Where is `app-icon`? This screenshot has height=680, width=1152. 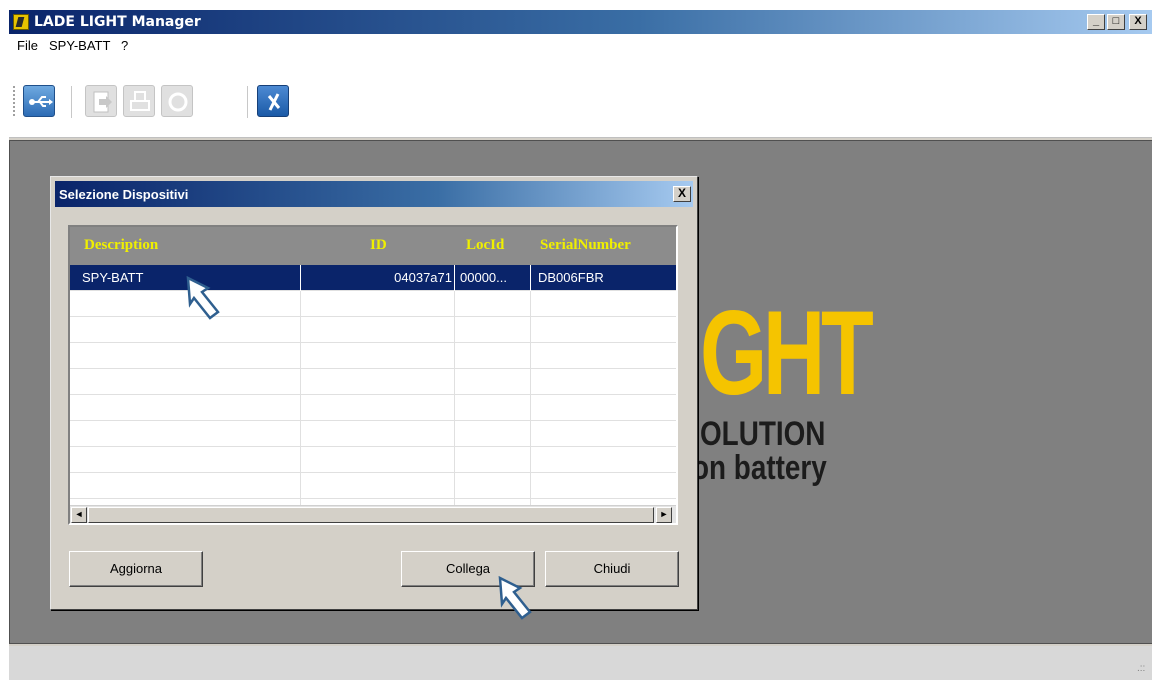
app-icon is located at coordinates (21, 22).